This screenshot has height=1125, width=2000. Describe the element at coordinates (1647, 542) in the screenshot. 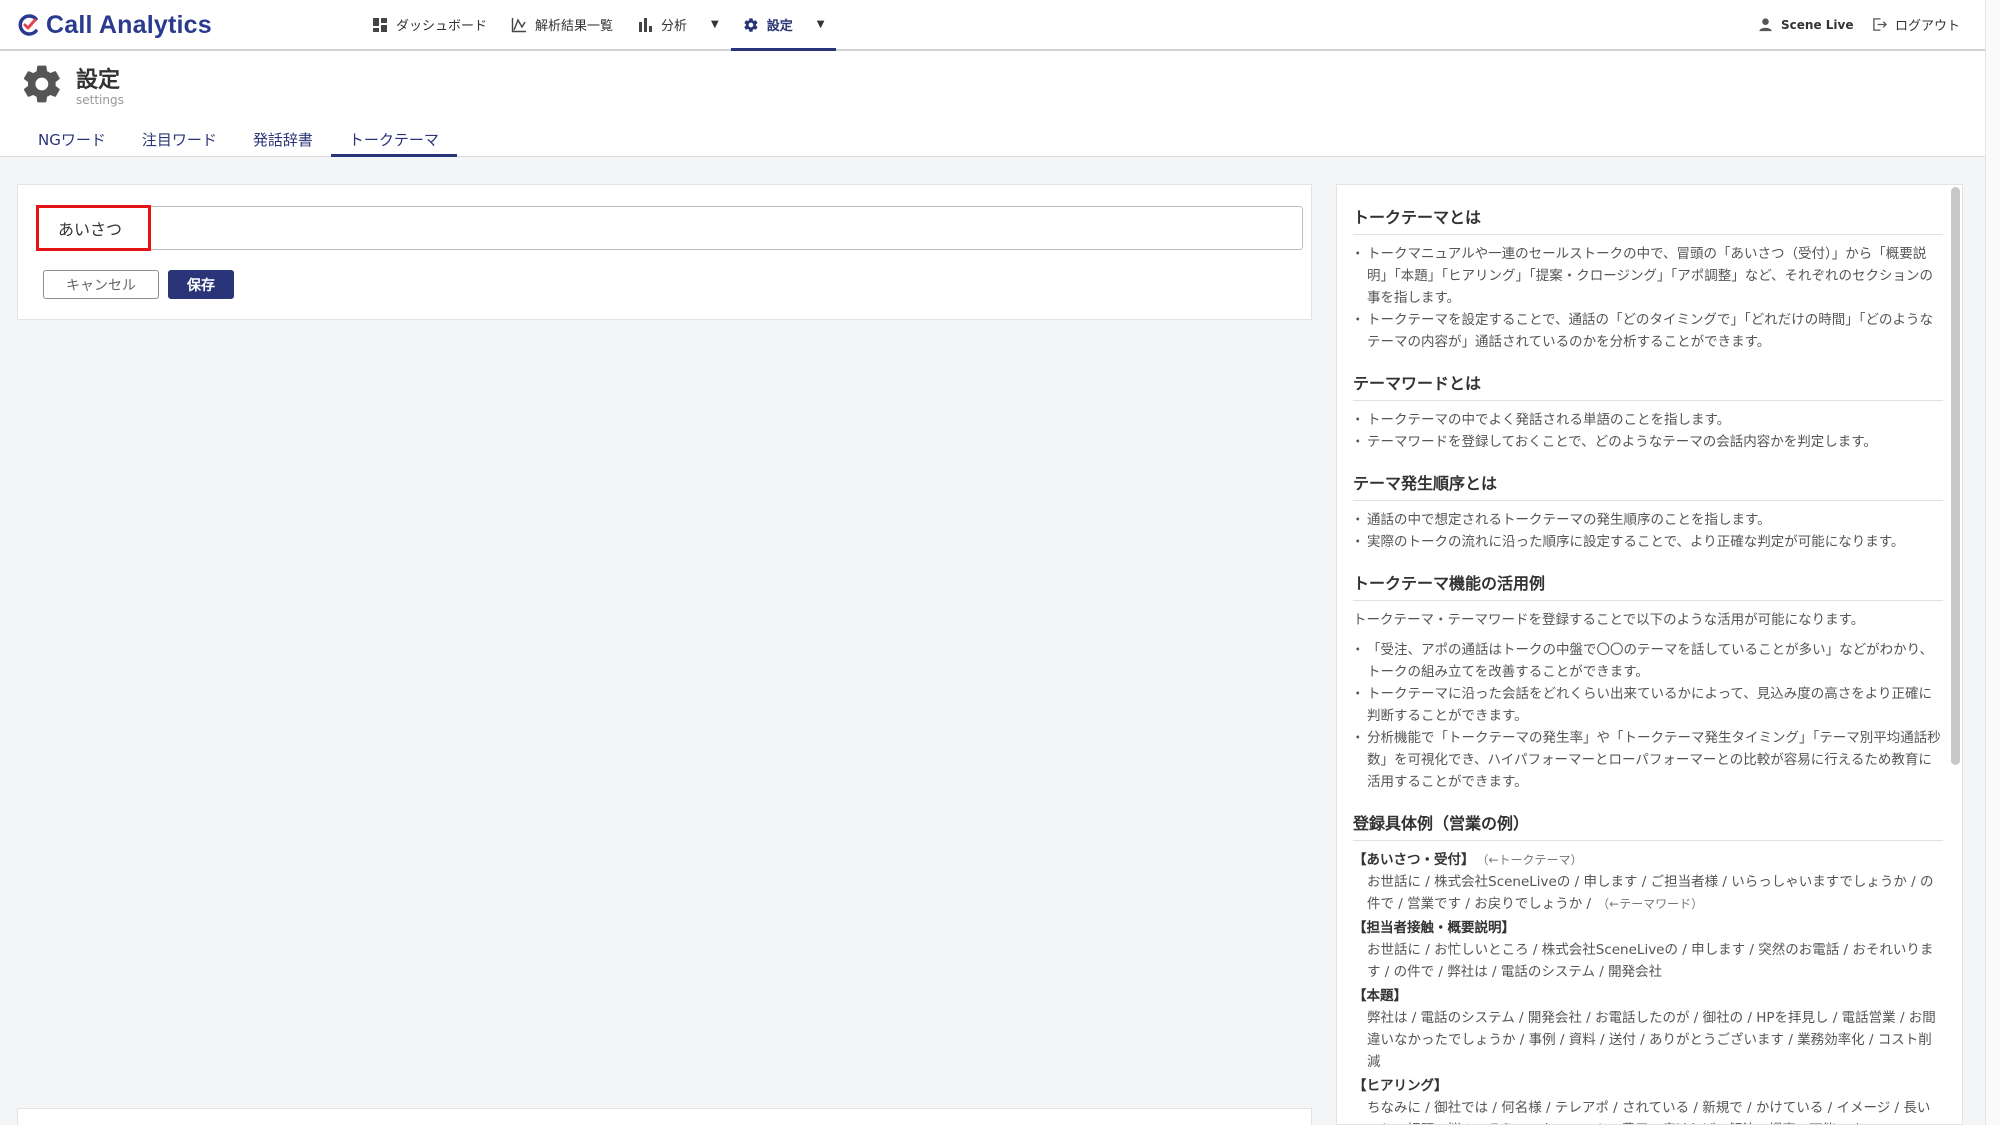

I see `list-item: 実際のトークの流れに沿った順序に設定することで、より正確な判定が可能になります。` at that location.